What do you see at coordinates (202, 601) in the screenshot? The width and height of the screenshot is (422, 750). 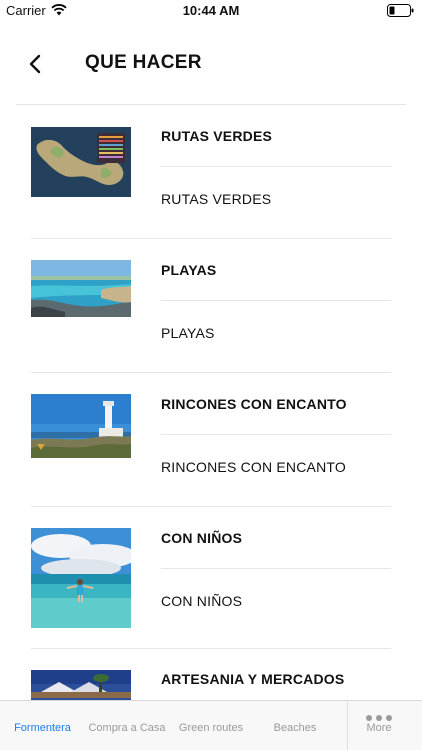 I see `item-subtitle: CON NIÑOS` at bounding box center [202, 601].